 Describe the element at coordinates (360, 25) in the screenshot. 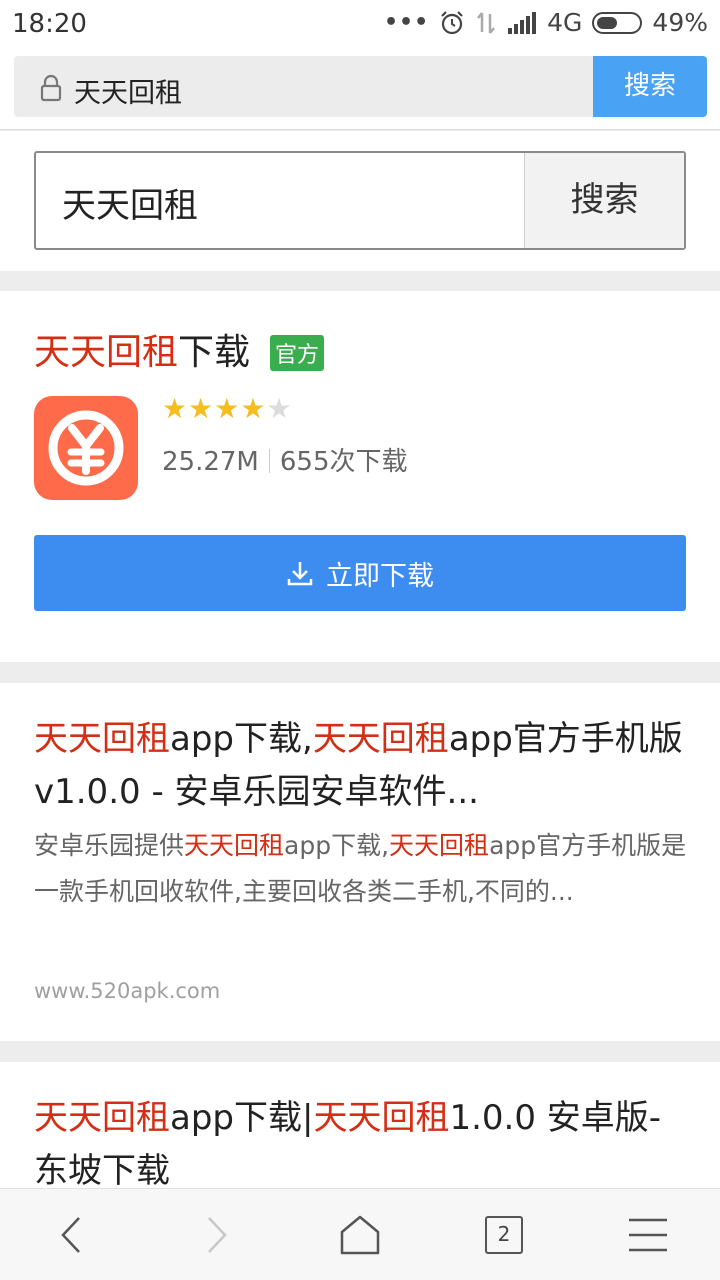

I see `status-bar: 18:20 ••• 4G 49%` at that location.